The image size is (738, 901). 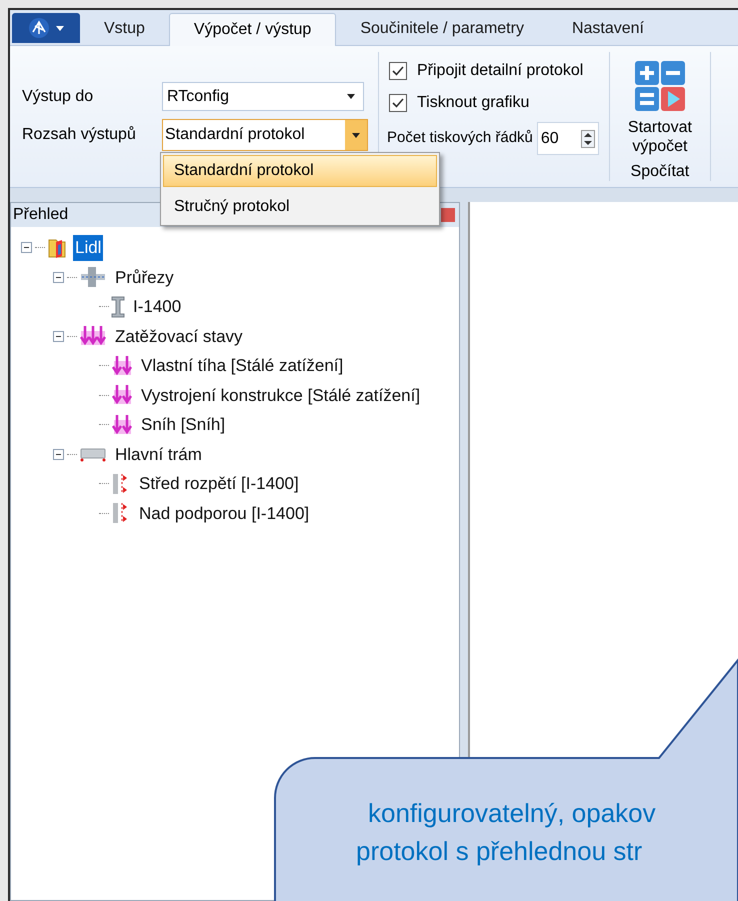 I want to click on callout-text: protokol s přehlednou str, so click(x=499, y=851).